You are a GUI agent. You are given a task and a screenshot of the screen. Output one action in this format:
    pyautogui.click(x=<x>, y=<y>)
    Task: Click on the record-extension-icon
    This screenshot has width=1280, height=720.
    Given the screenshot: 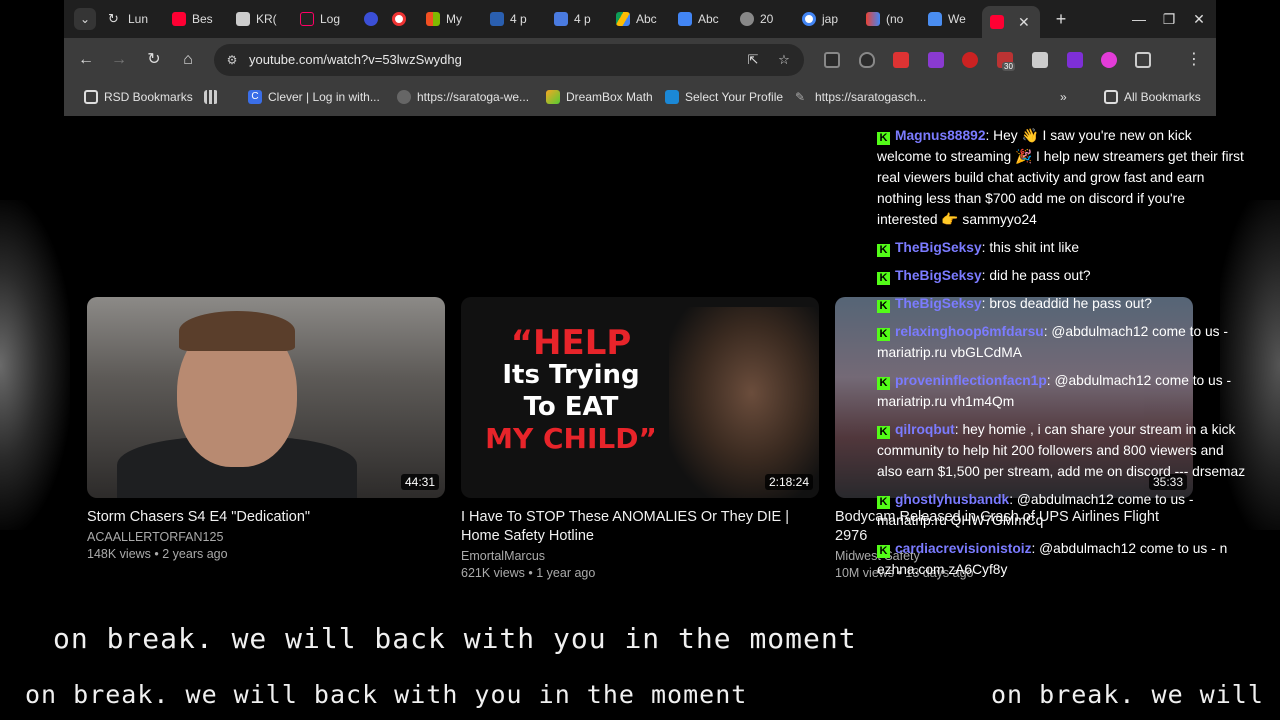 What is the action you would take?
    pyautogui.click(x=970, y=60)
    